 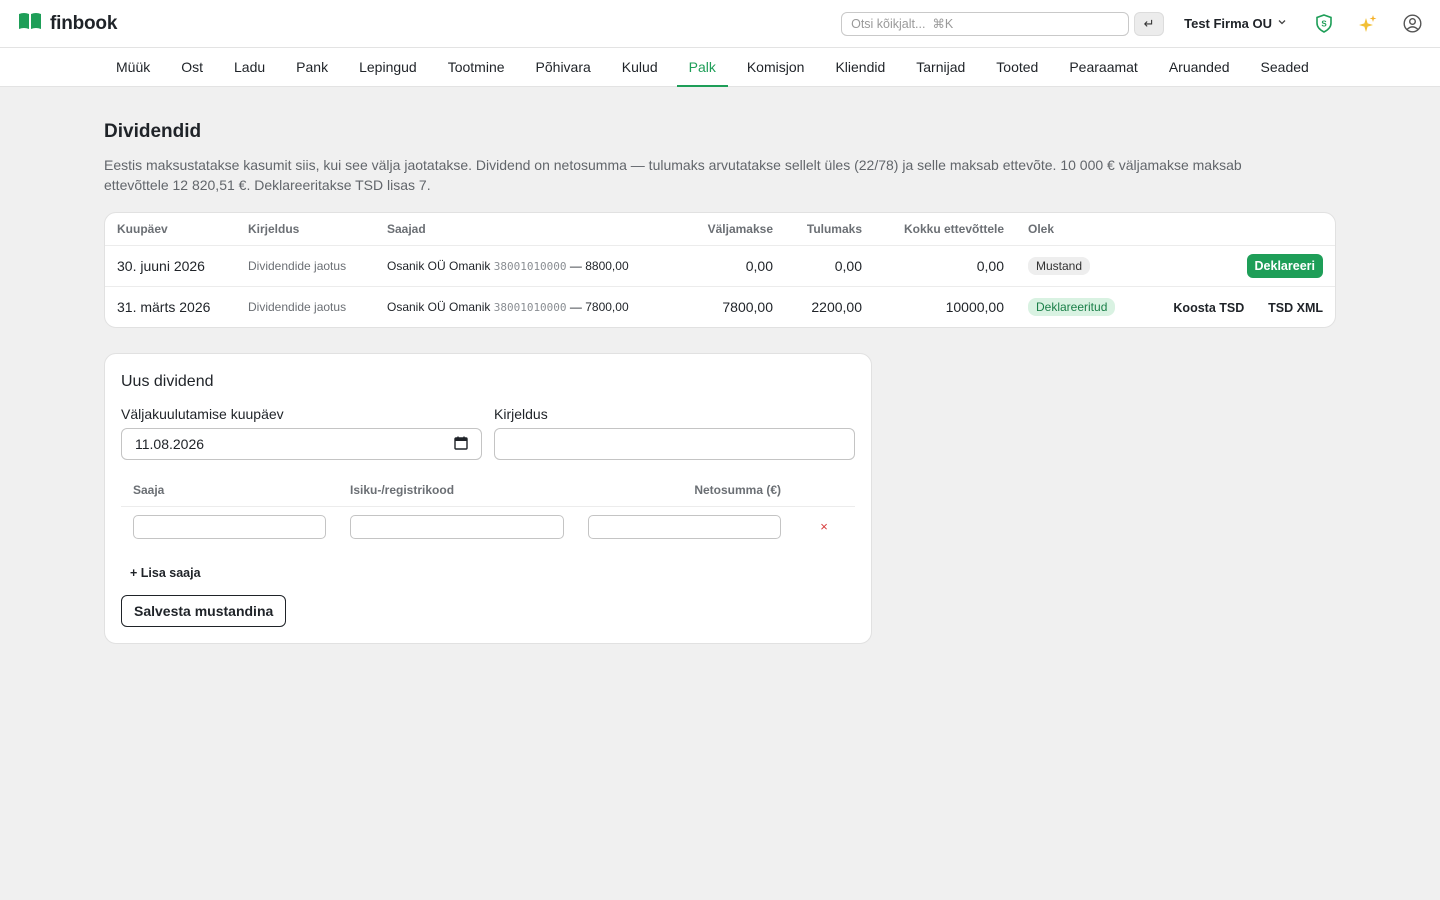 What do you see at coordinates (1412, 24) in the screenshot?
I see `user-circle-icon` at bounding box center [1412, 24].